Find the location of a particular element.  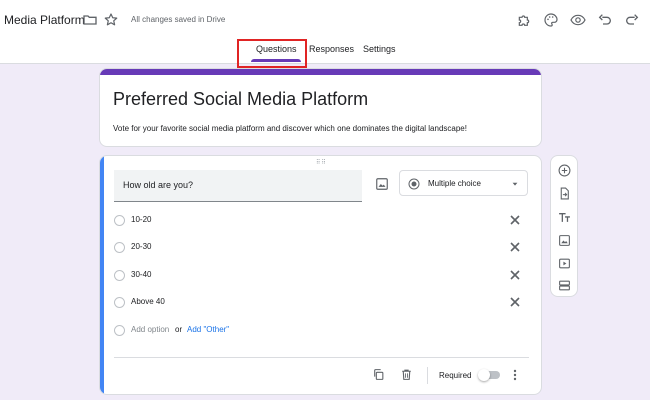

add-other-button: Add "Other" is located at coordinates (208, 329).